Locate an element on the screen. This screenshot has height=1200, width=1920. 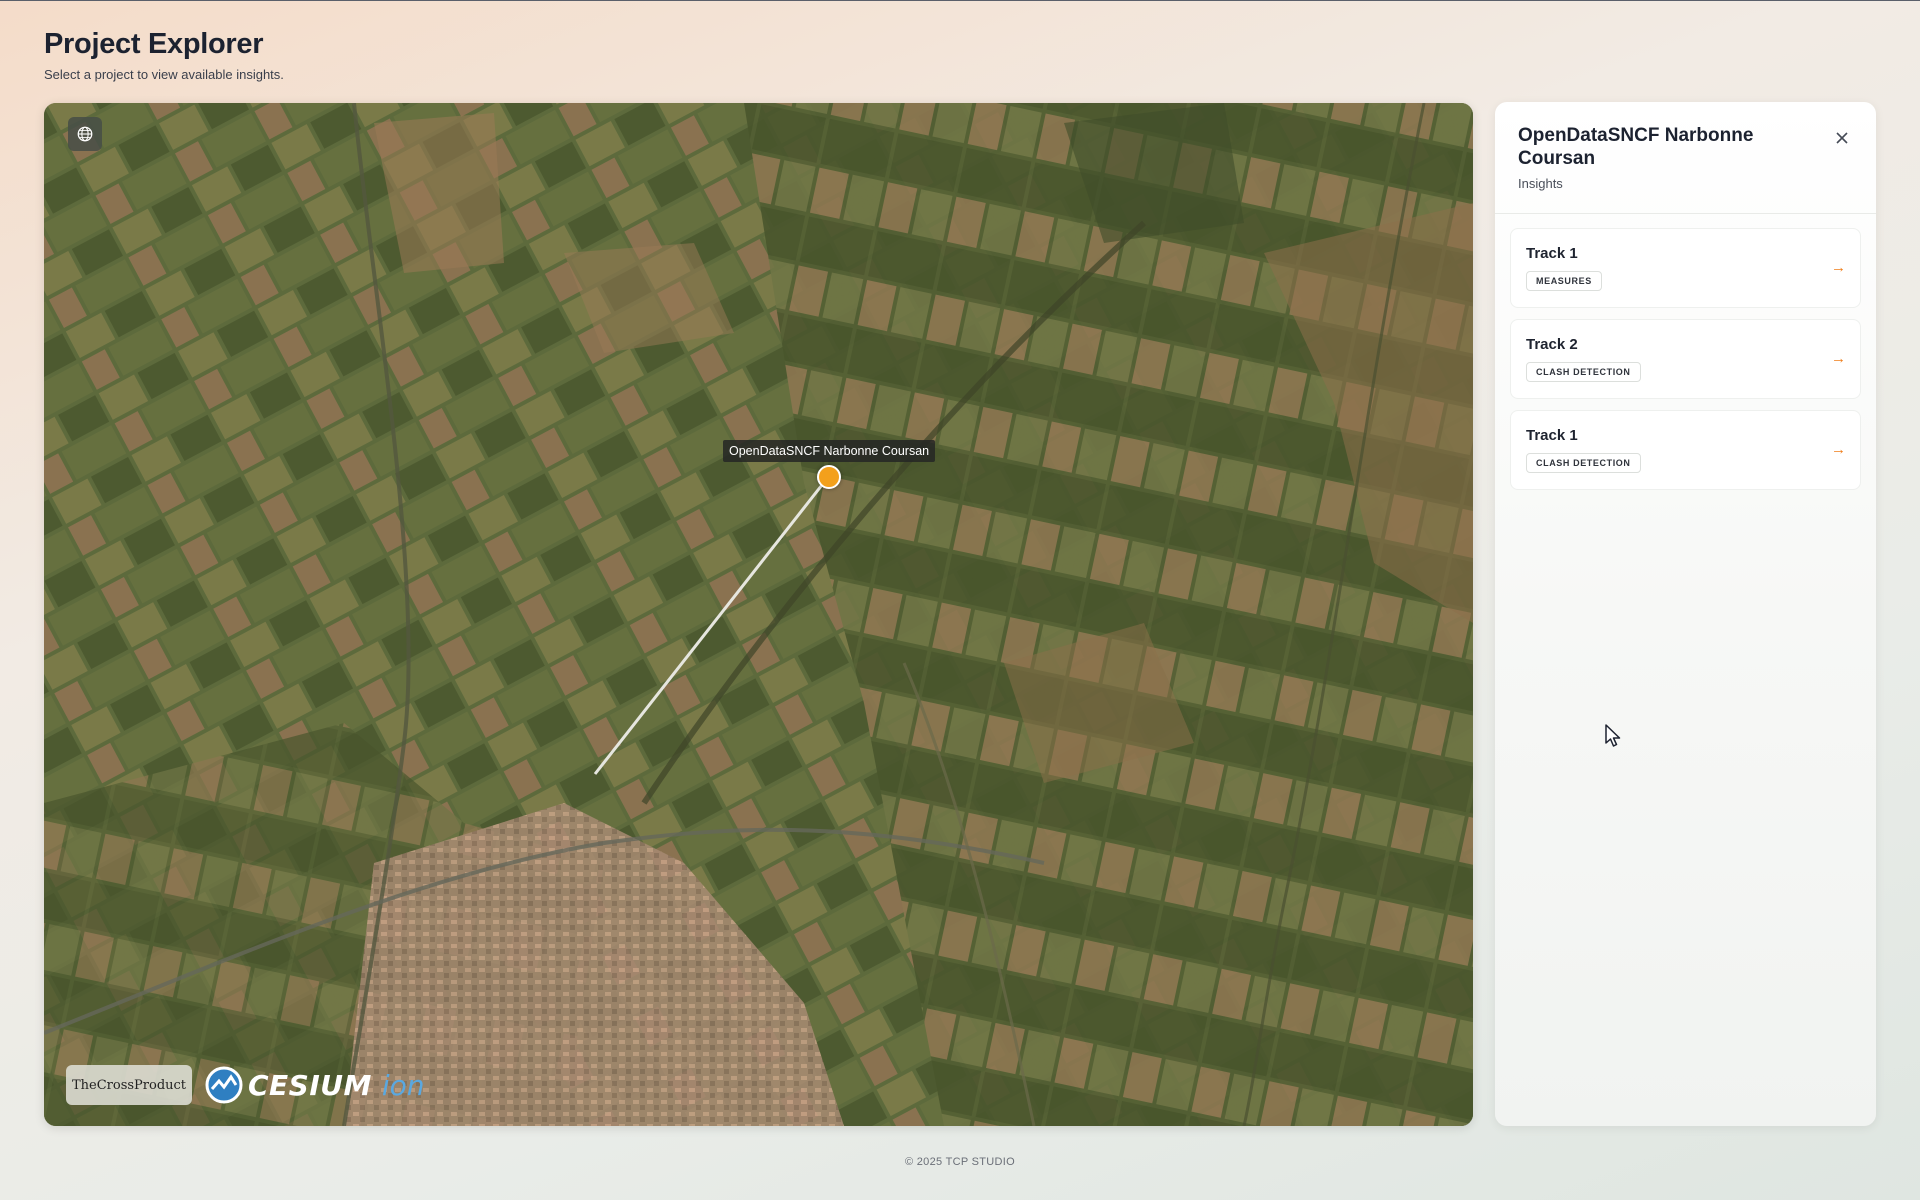
page-title: Project Explorer is located at coordinates (154, 44).